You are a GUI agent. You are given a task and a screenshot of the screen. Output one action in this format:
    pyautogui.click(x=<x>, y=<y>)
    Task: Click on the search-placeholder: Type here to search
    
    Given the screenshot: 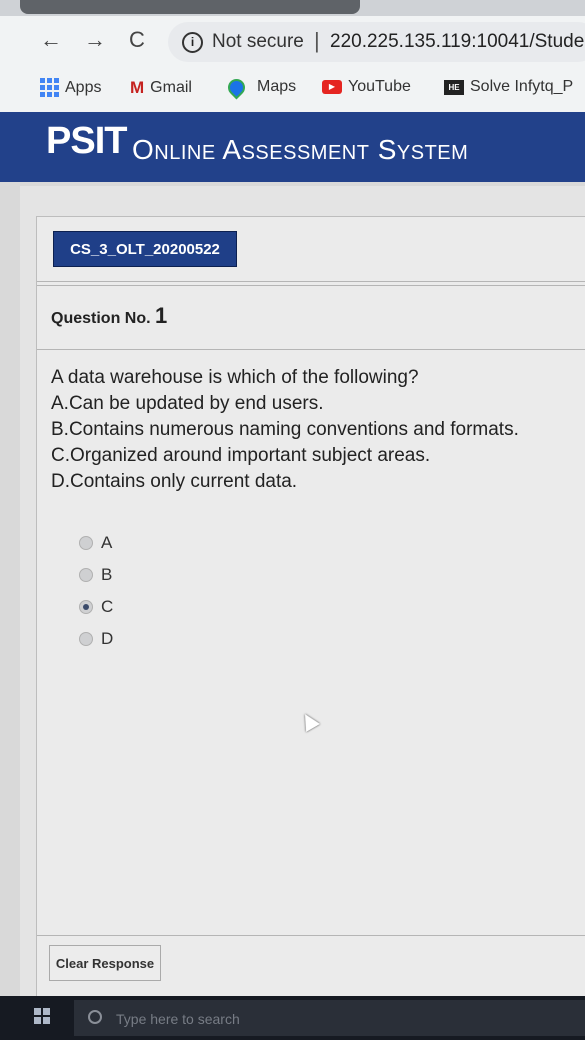 What is the action you would take?
    pyautogui.click(x=178, y=1019)
    